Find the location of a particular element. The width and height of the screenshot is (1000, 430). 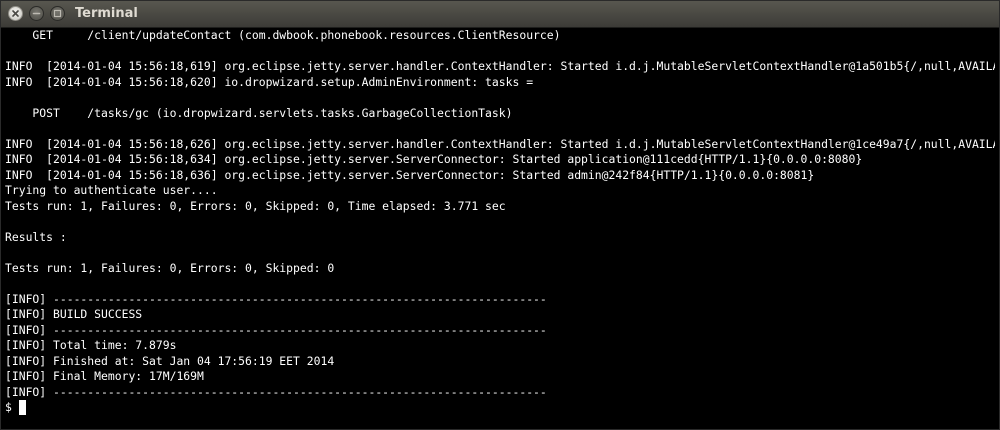

terminal-line: Results : is located at coordinates (36, 236).